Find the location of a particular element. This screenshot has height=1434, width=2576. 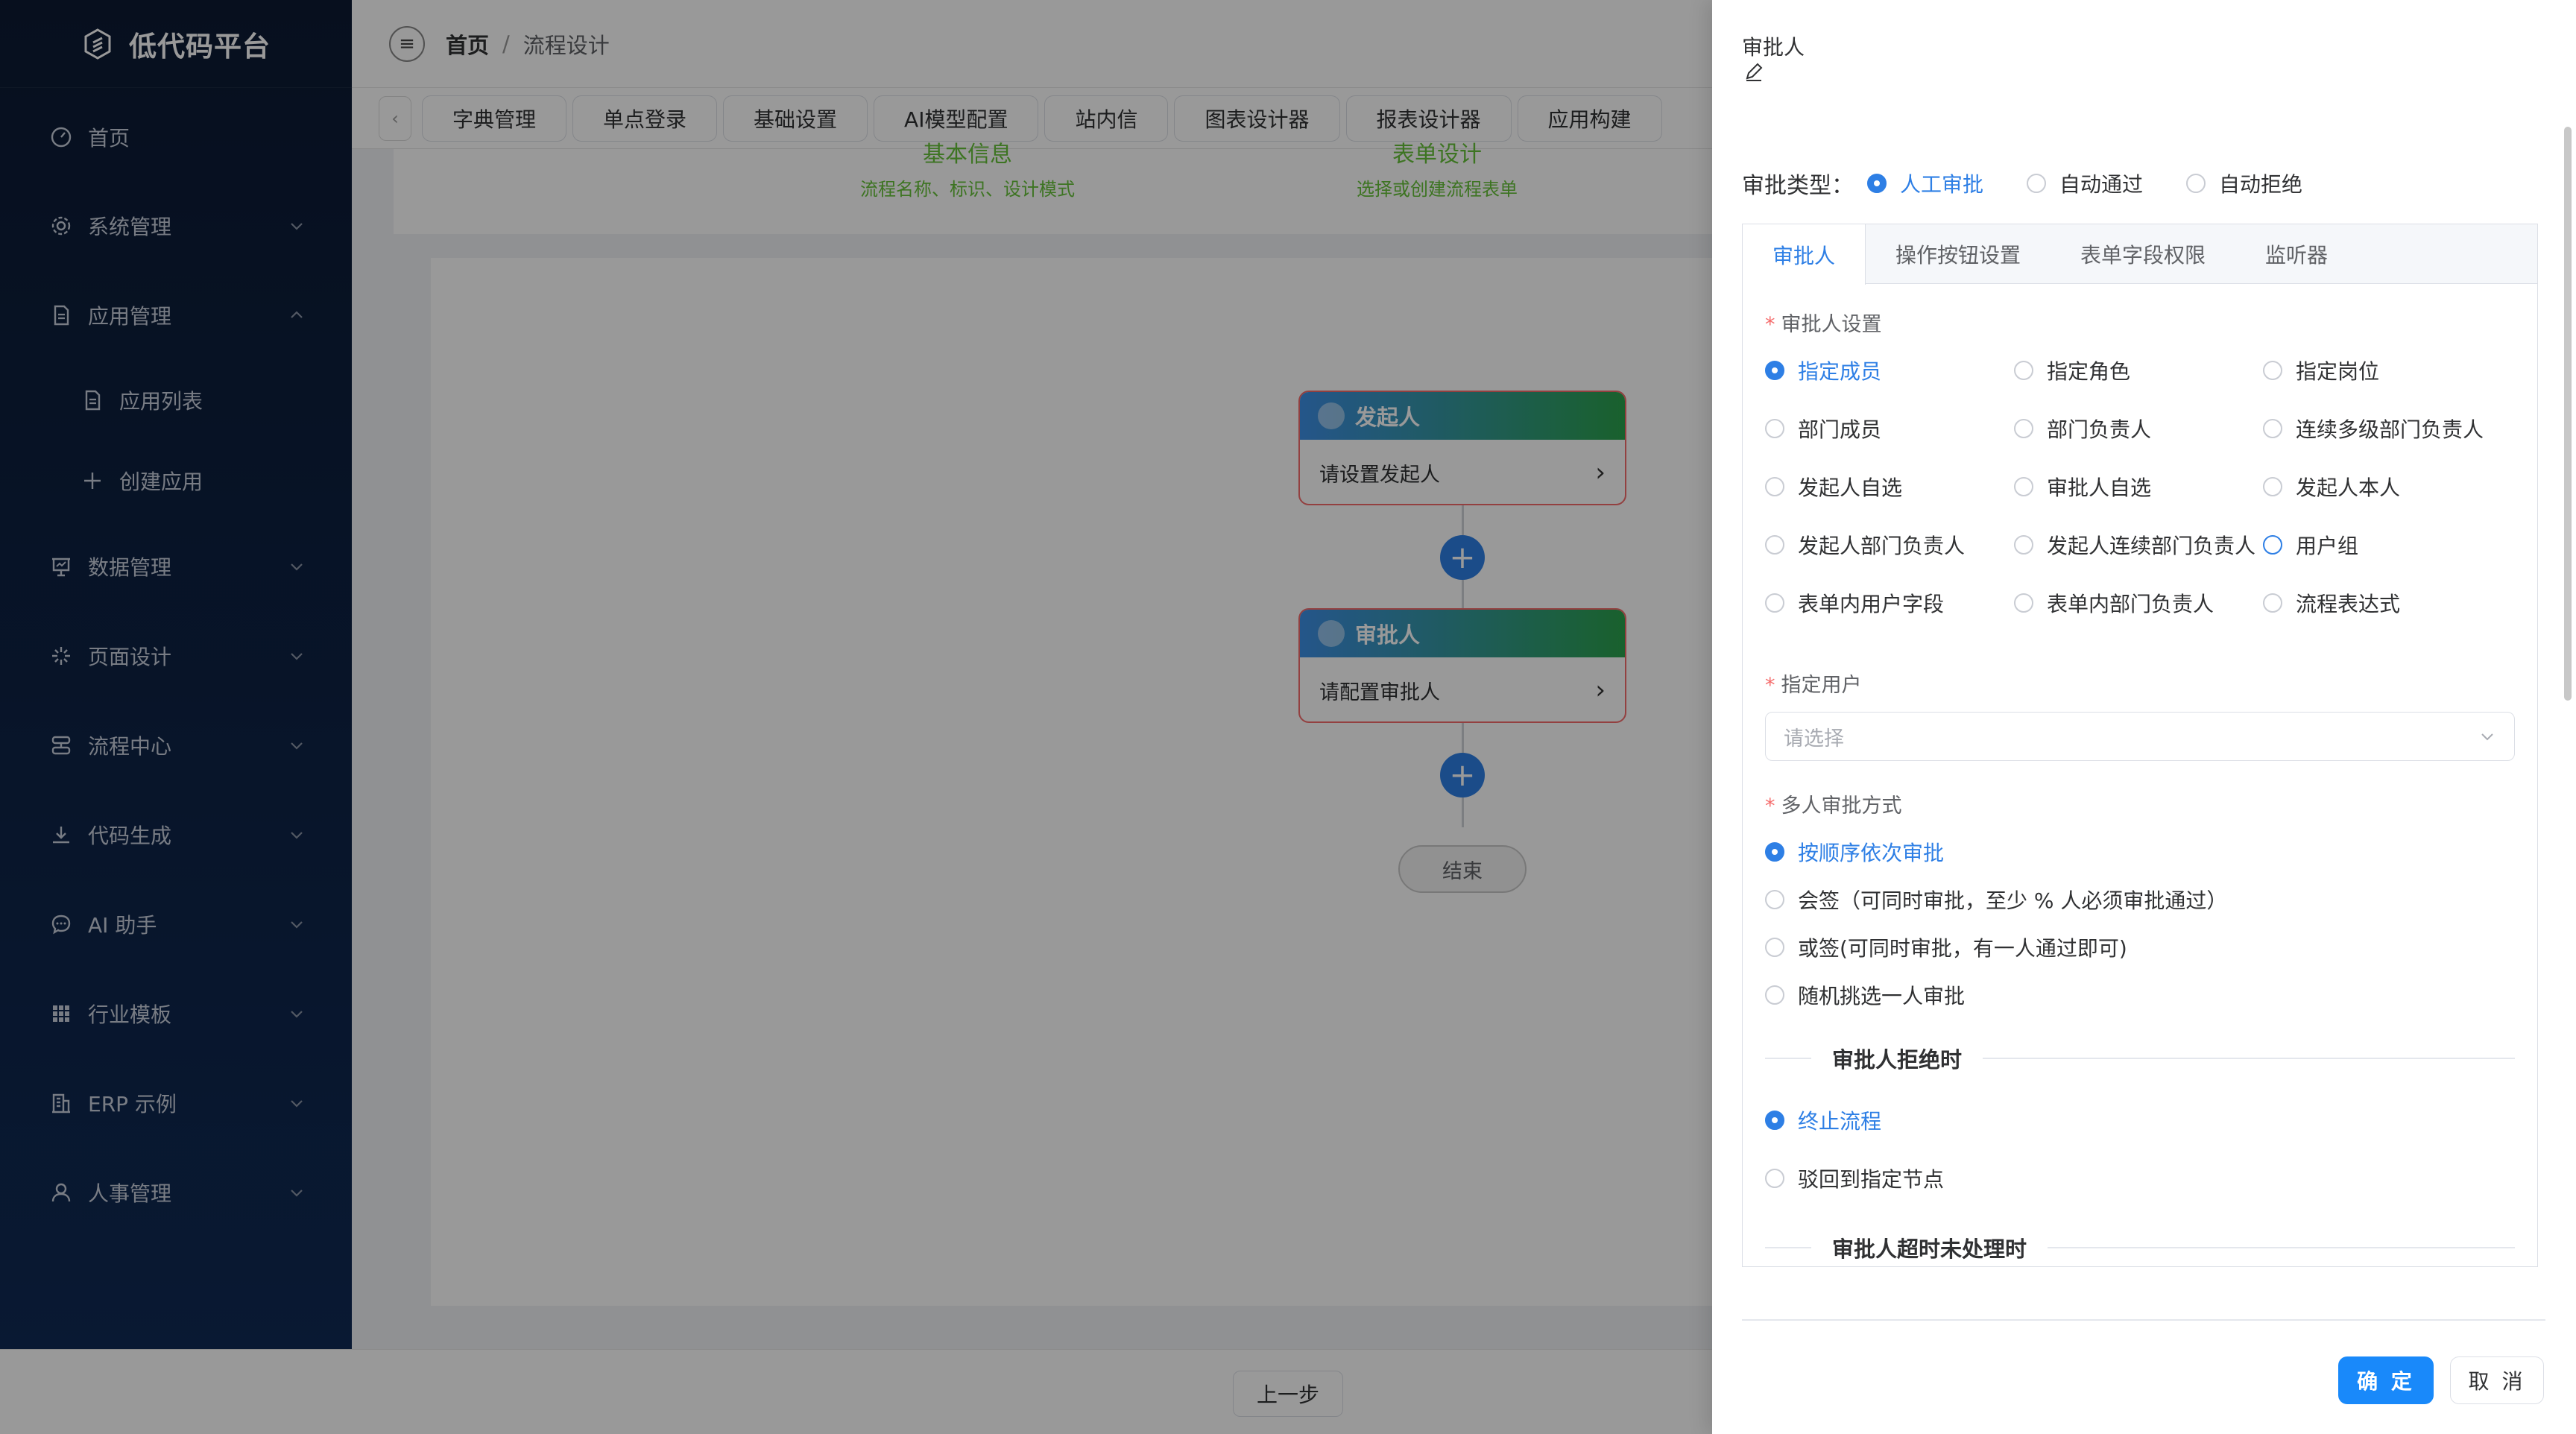

radio-form-user-field: 表单内用户字段 is located at coordinates (1855, 603).